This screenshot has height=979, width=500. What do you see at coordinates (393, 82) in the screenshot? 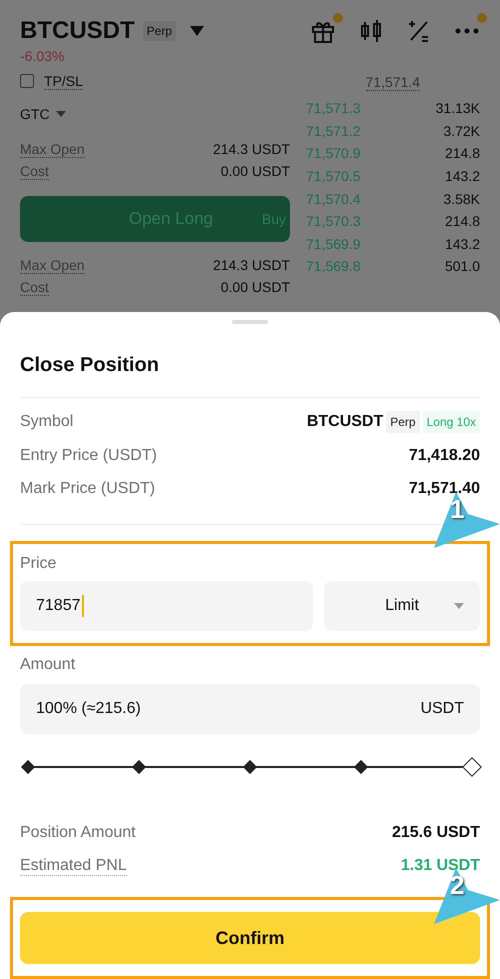
I see `last-price: 71,571.4` at bounding box center [393, 82].